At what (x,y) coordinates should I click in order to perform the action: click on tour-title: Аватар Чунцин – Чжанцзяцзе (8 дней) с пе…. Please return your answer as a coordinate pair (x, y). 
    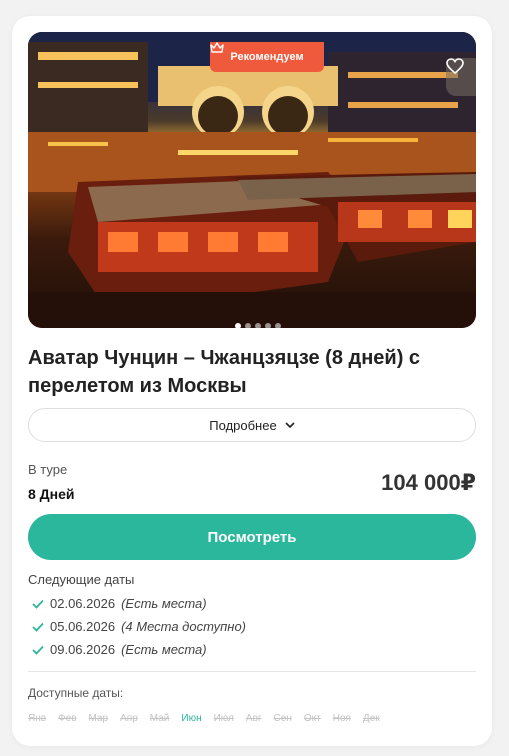
    Looking at the image, I should click on (224, 372).